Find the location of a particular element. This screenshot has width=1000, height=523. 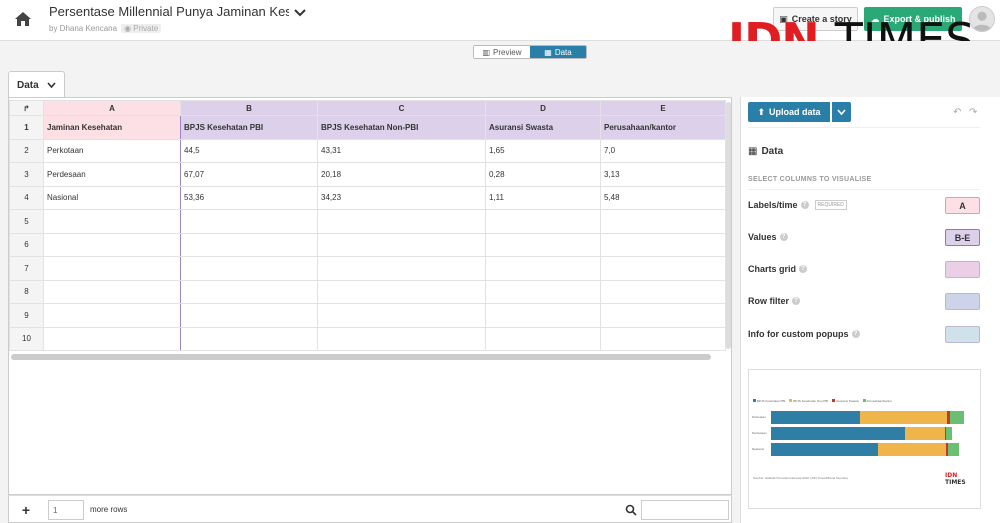

table-cell: 43,31 is located at coordinates (401, 150).